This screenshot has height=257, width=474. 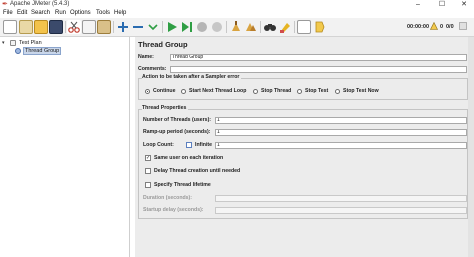 What do you see at coordinates (5, 4) in the screenshot?
I see `jmeter-feather-icon: ✒` at bounding box center [5, 4].